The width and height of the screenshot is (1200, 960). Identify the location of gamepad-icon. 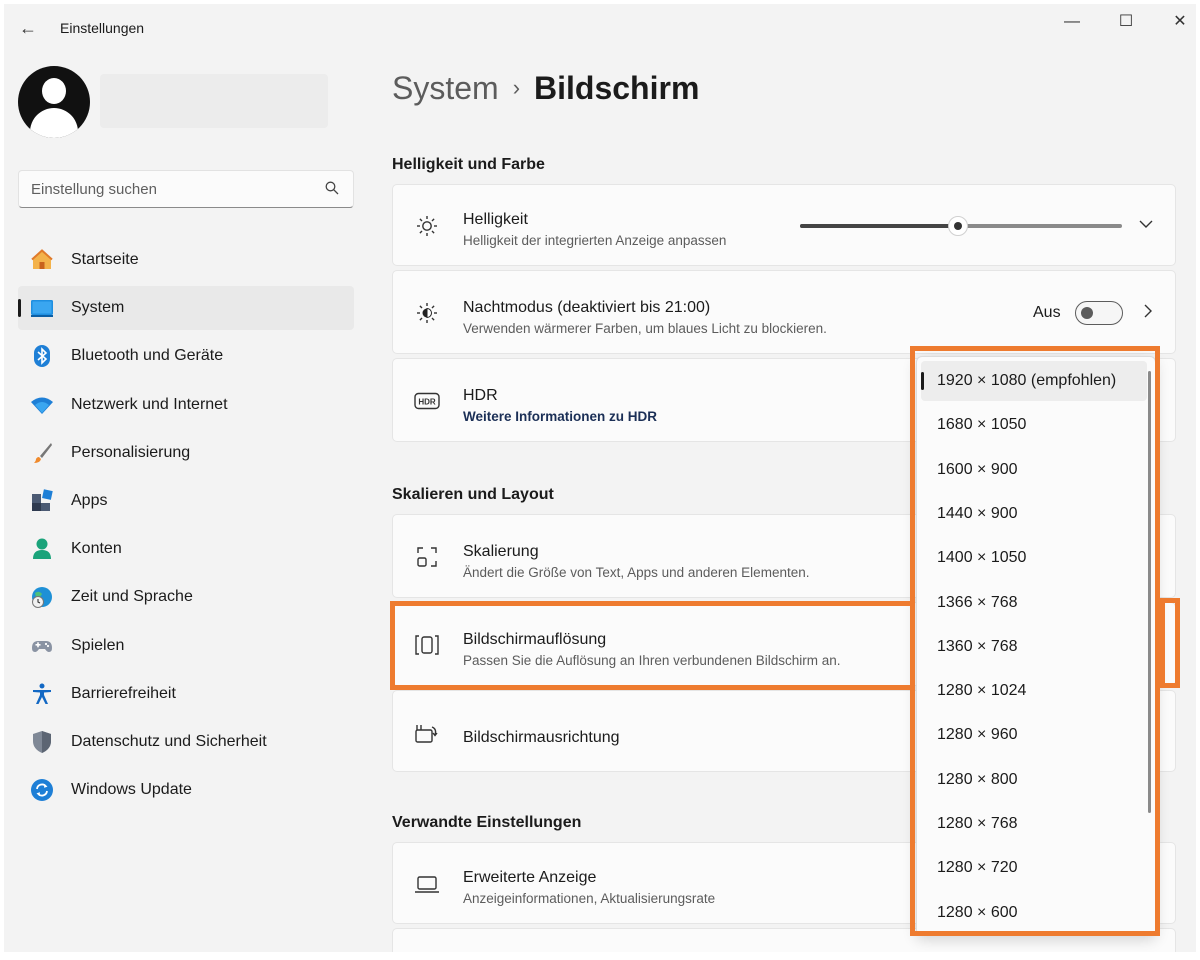
(42, 646).